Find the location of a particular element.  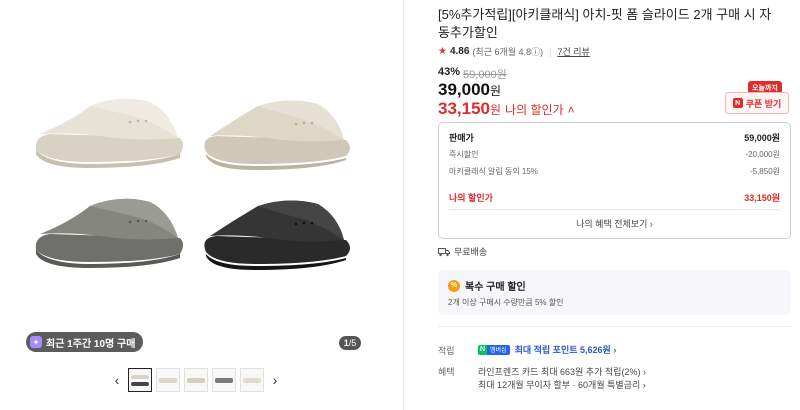

chevron-left-icon: ‹ is located at coordinates (117, 380).